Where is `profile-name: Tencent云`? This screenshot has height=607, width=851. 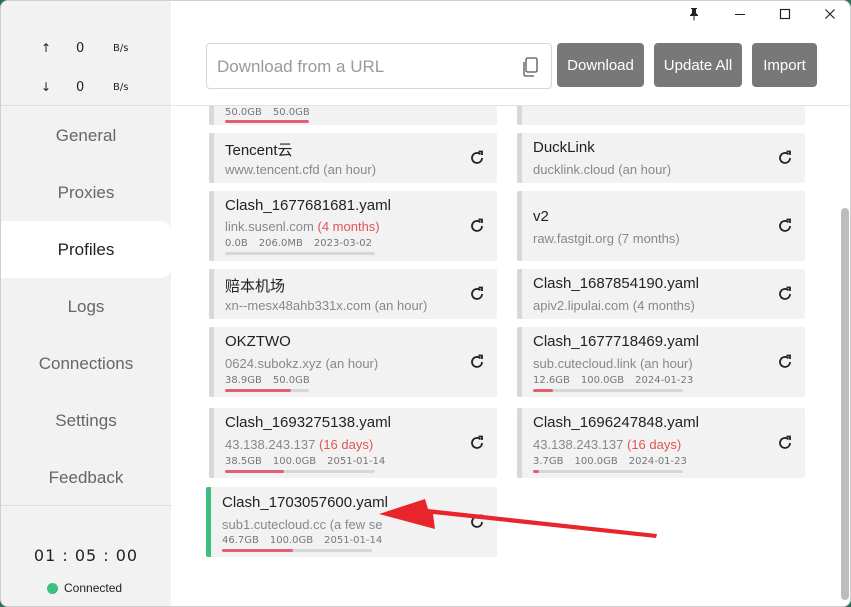 profile-name: Tencent云 is located at coordinates (259, 150).